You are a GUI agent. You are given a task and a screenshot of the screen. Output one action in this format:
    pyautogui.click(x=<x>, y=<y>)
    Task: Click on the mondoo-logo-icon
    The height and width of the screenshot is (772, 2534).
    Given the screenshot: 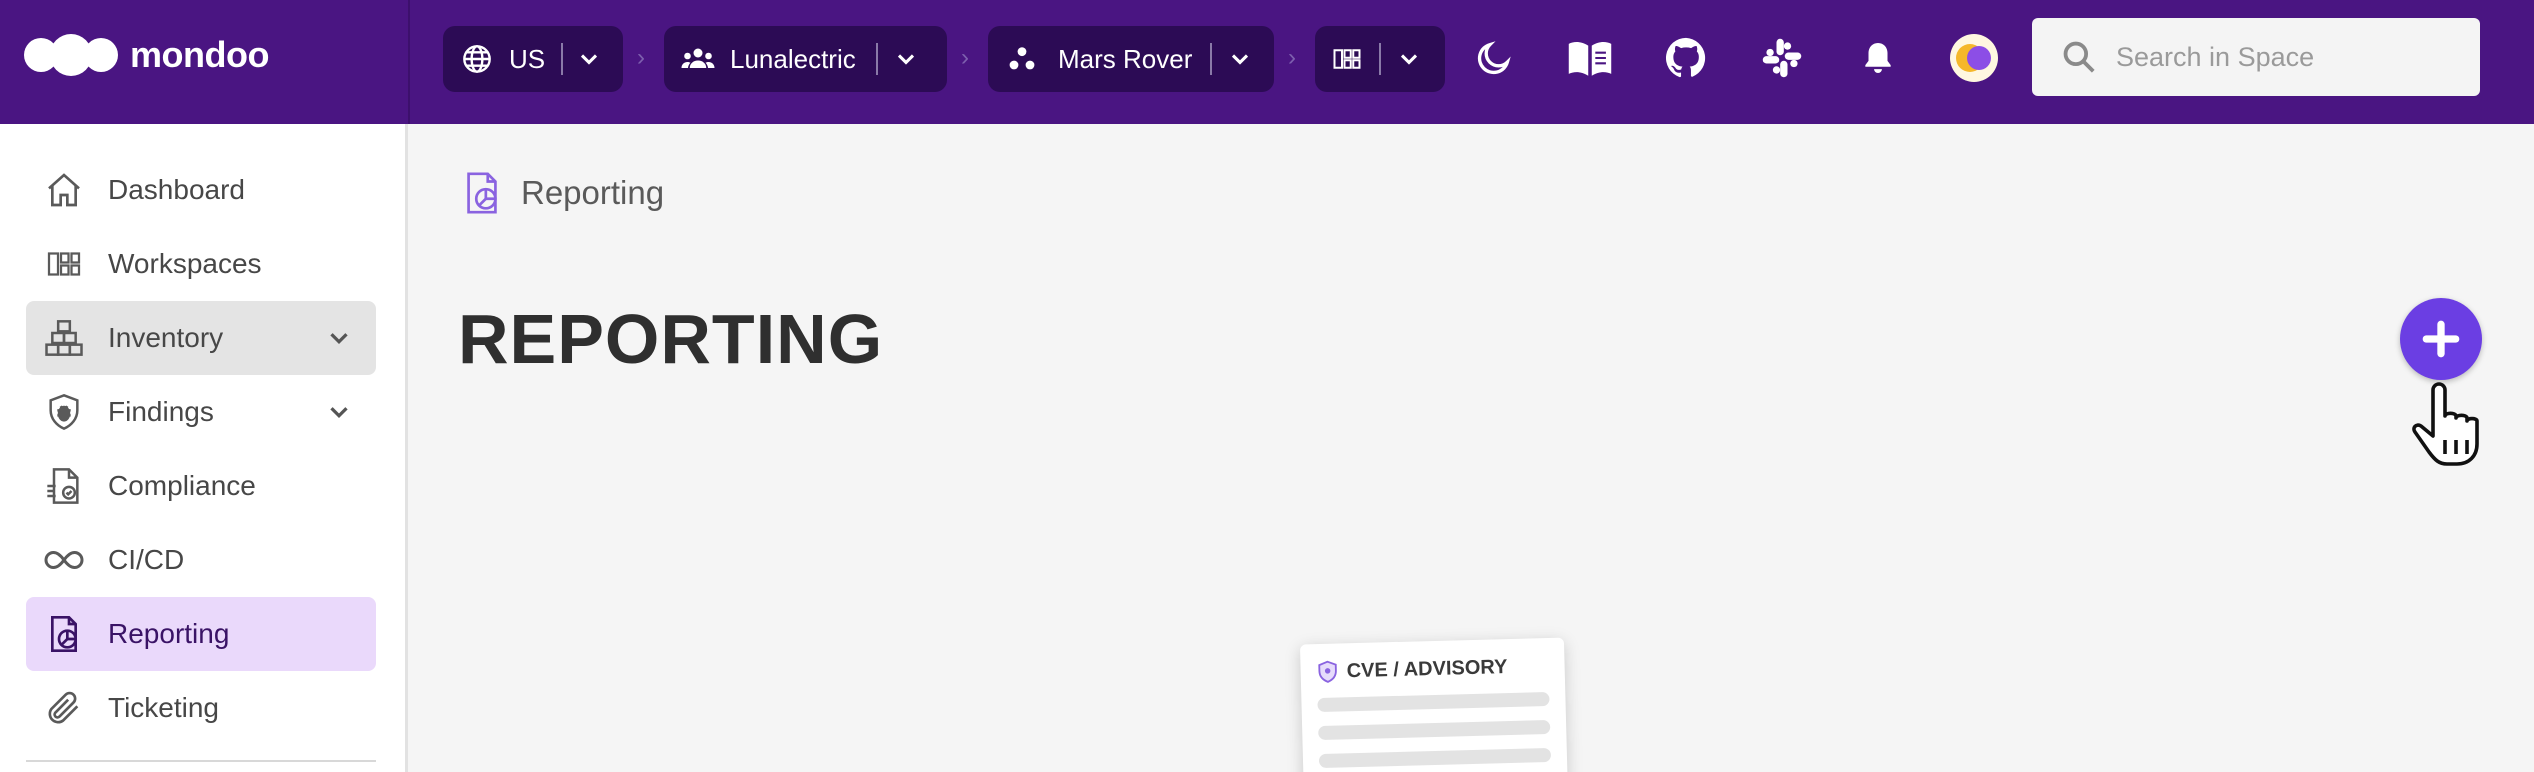 What is the action you would take?
    pyautogui.click(x=71, y=55)
    